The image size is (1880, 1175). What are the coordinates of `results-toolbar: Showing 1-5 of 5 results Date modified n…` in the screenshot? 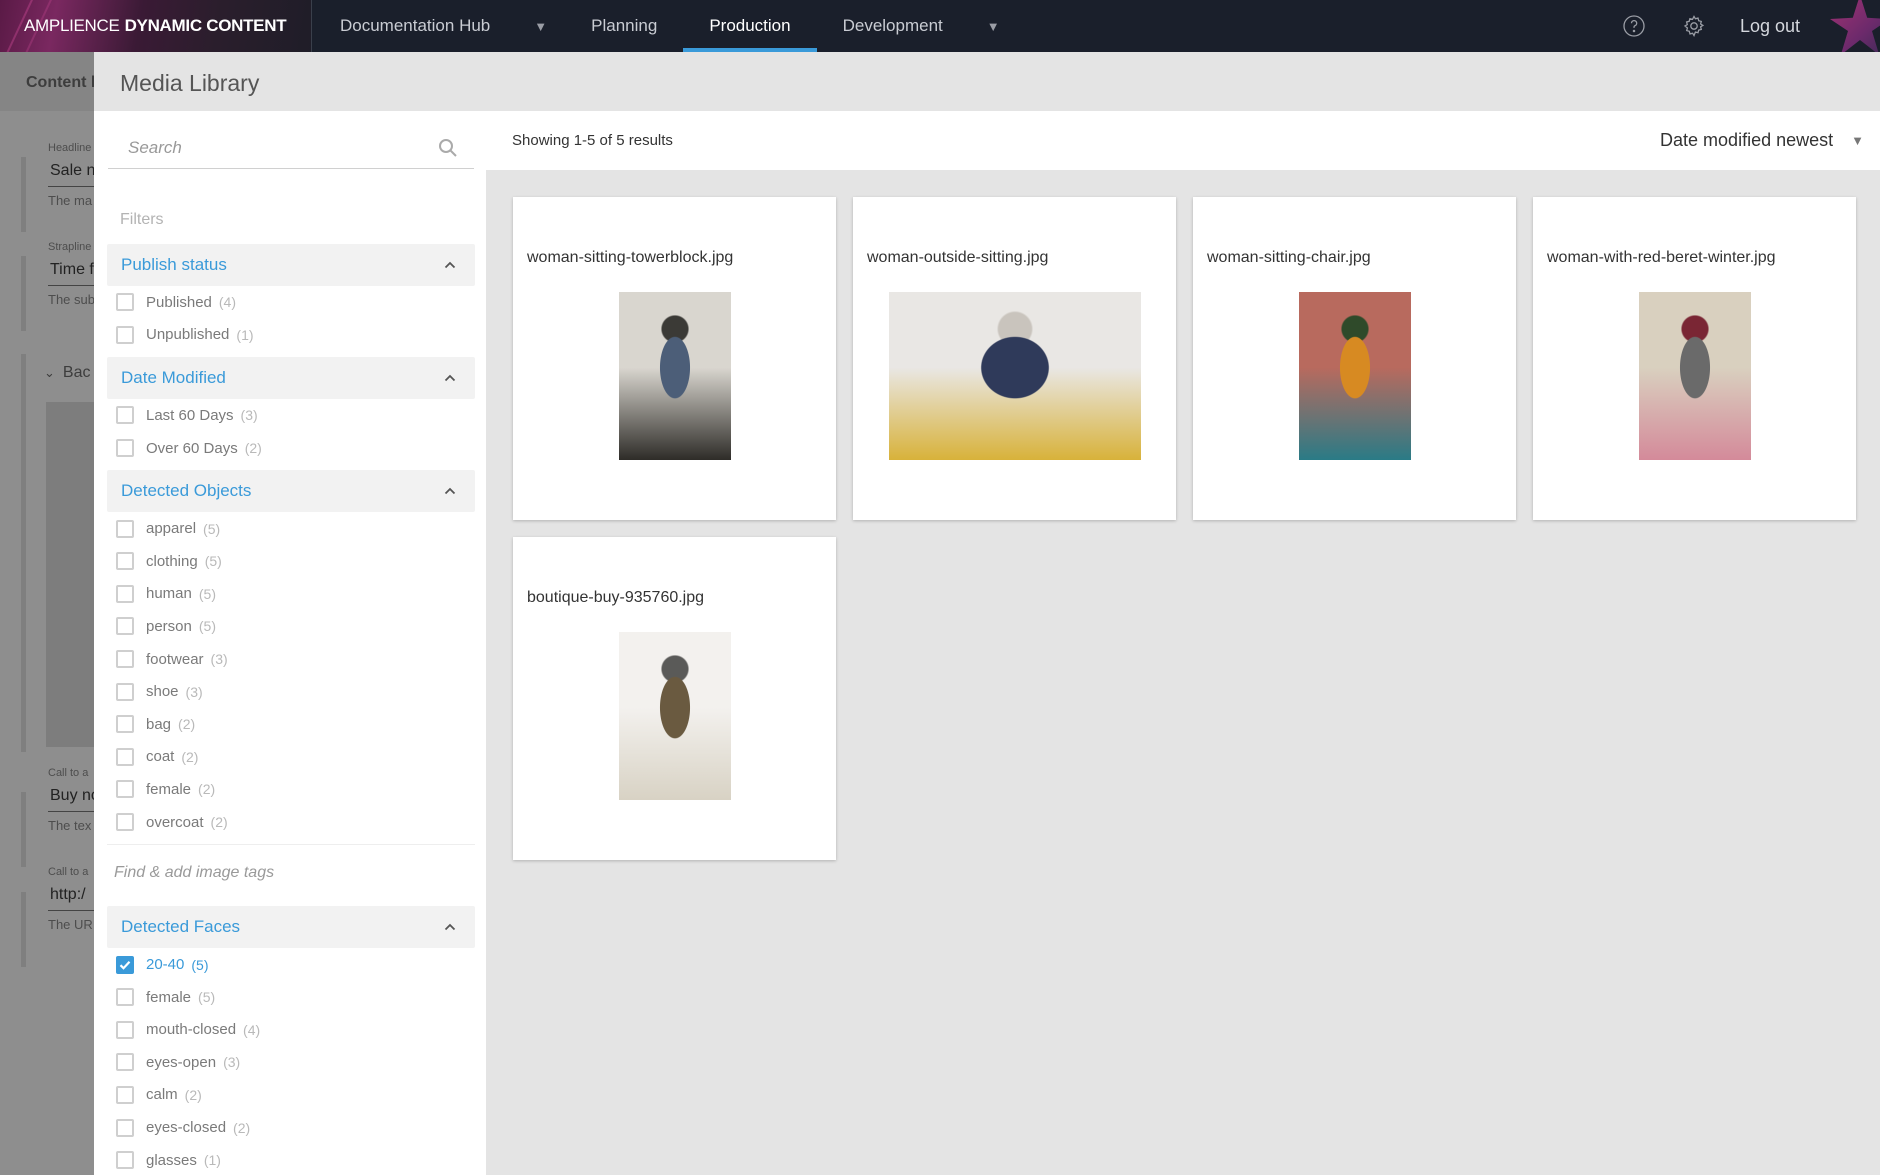 It's located at (1183, 140).